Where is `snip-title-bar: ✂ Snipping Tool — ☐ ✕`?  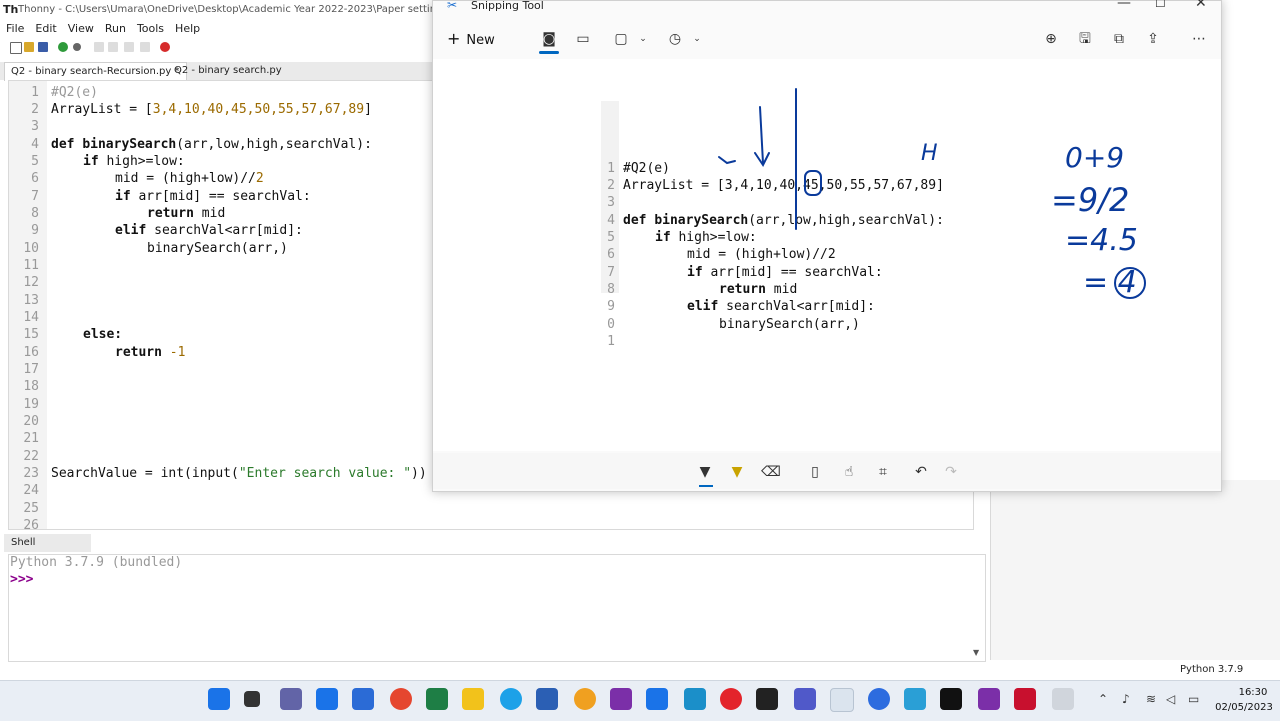 snip-title-bar: ✂ Snipping Tool — ☐ ✕ is located at coordinates (827, 7).